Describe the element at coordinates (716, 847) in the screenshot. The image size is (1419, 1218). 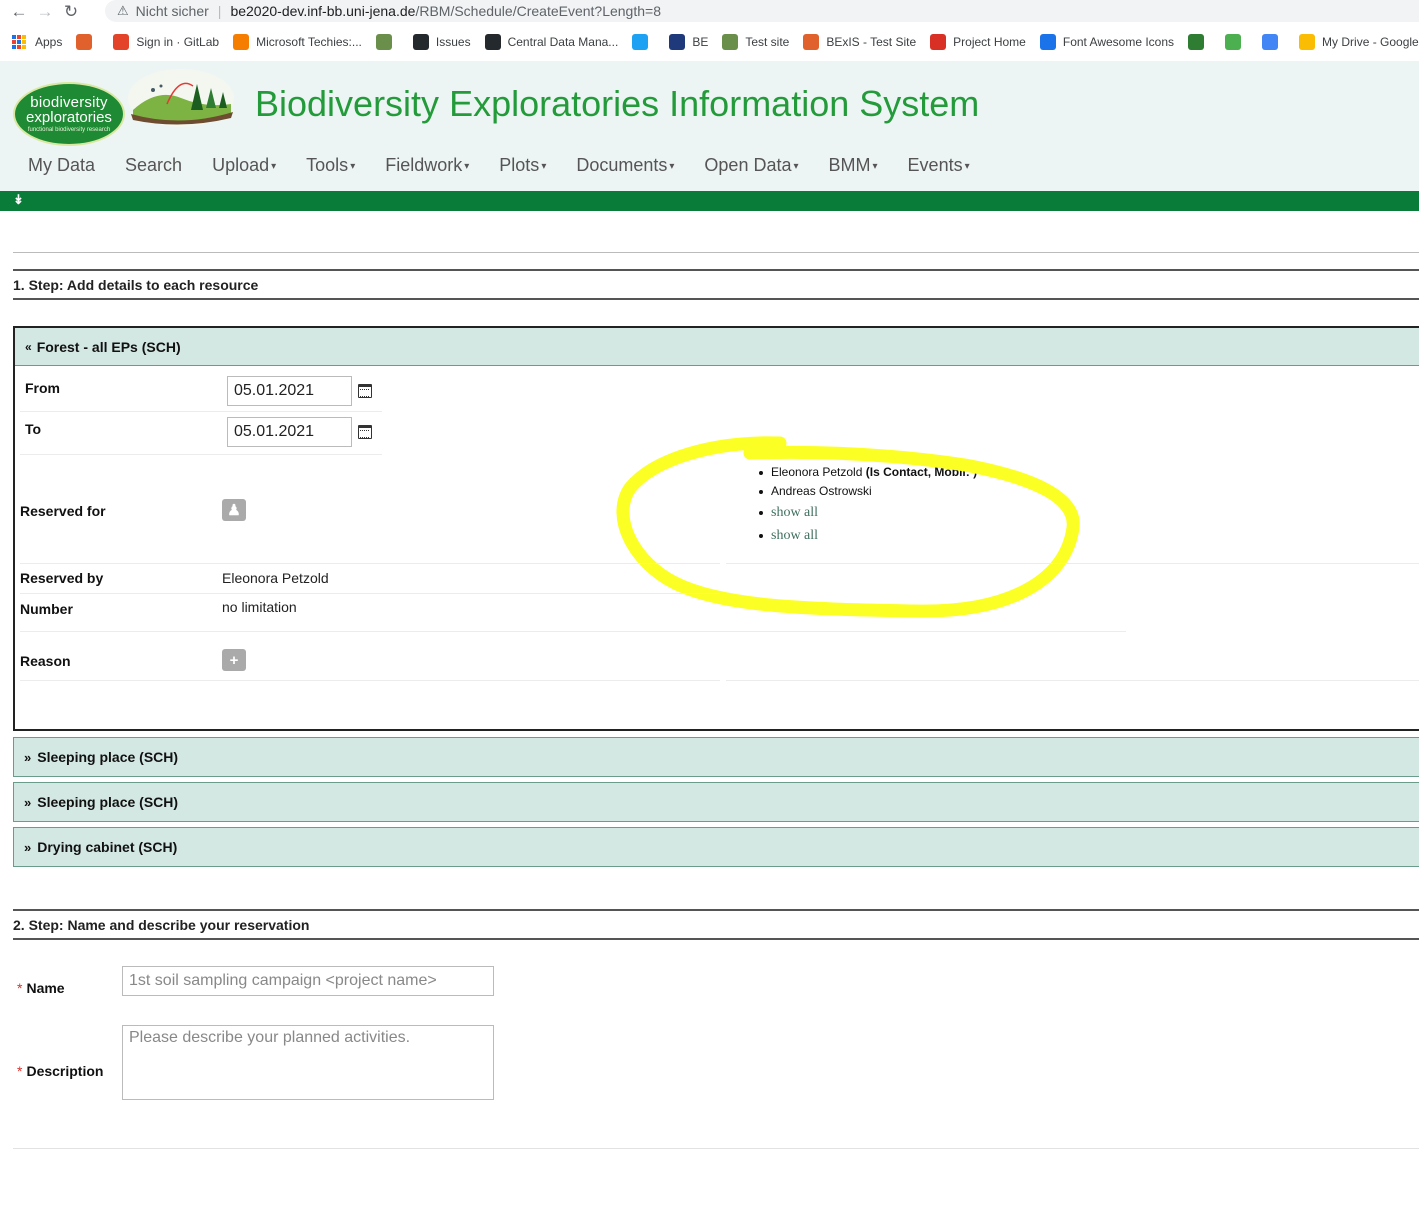
I see `resource-panel-drying-cabinet: » Drying cabinet (SCH)` at that location.